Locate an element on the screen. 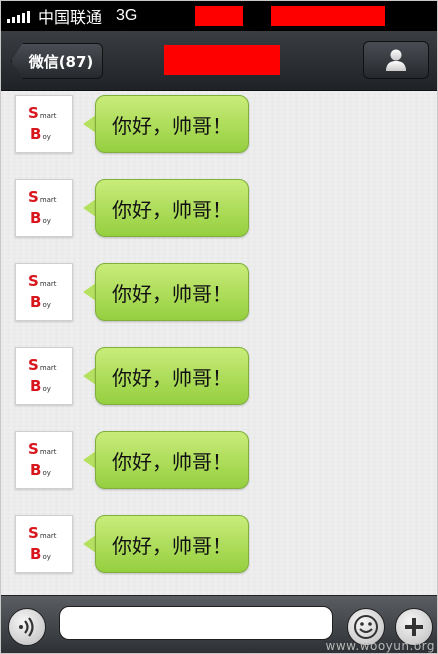 The width and height of the screenshot is (438, 654). input-bar: www.wooyun.org is located at coordinates (219, 624).